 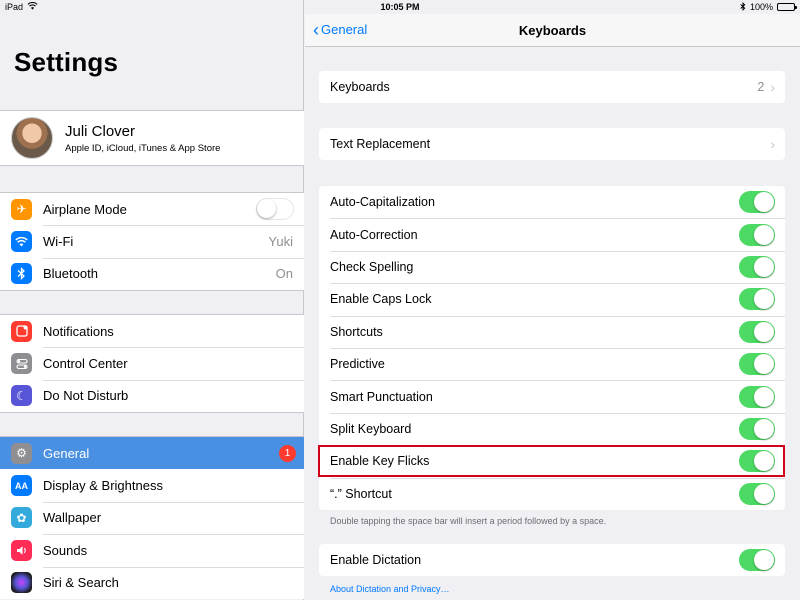 I want to click on text-replacement-row: Text Replacement ›, so click(x=552, y=144).